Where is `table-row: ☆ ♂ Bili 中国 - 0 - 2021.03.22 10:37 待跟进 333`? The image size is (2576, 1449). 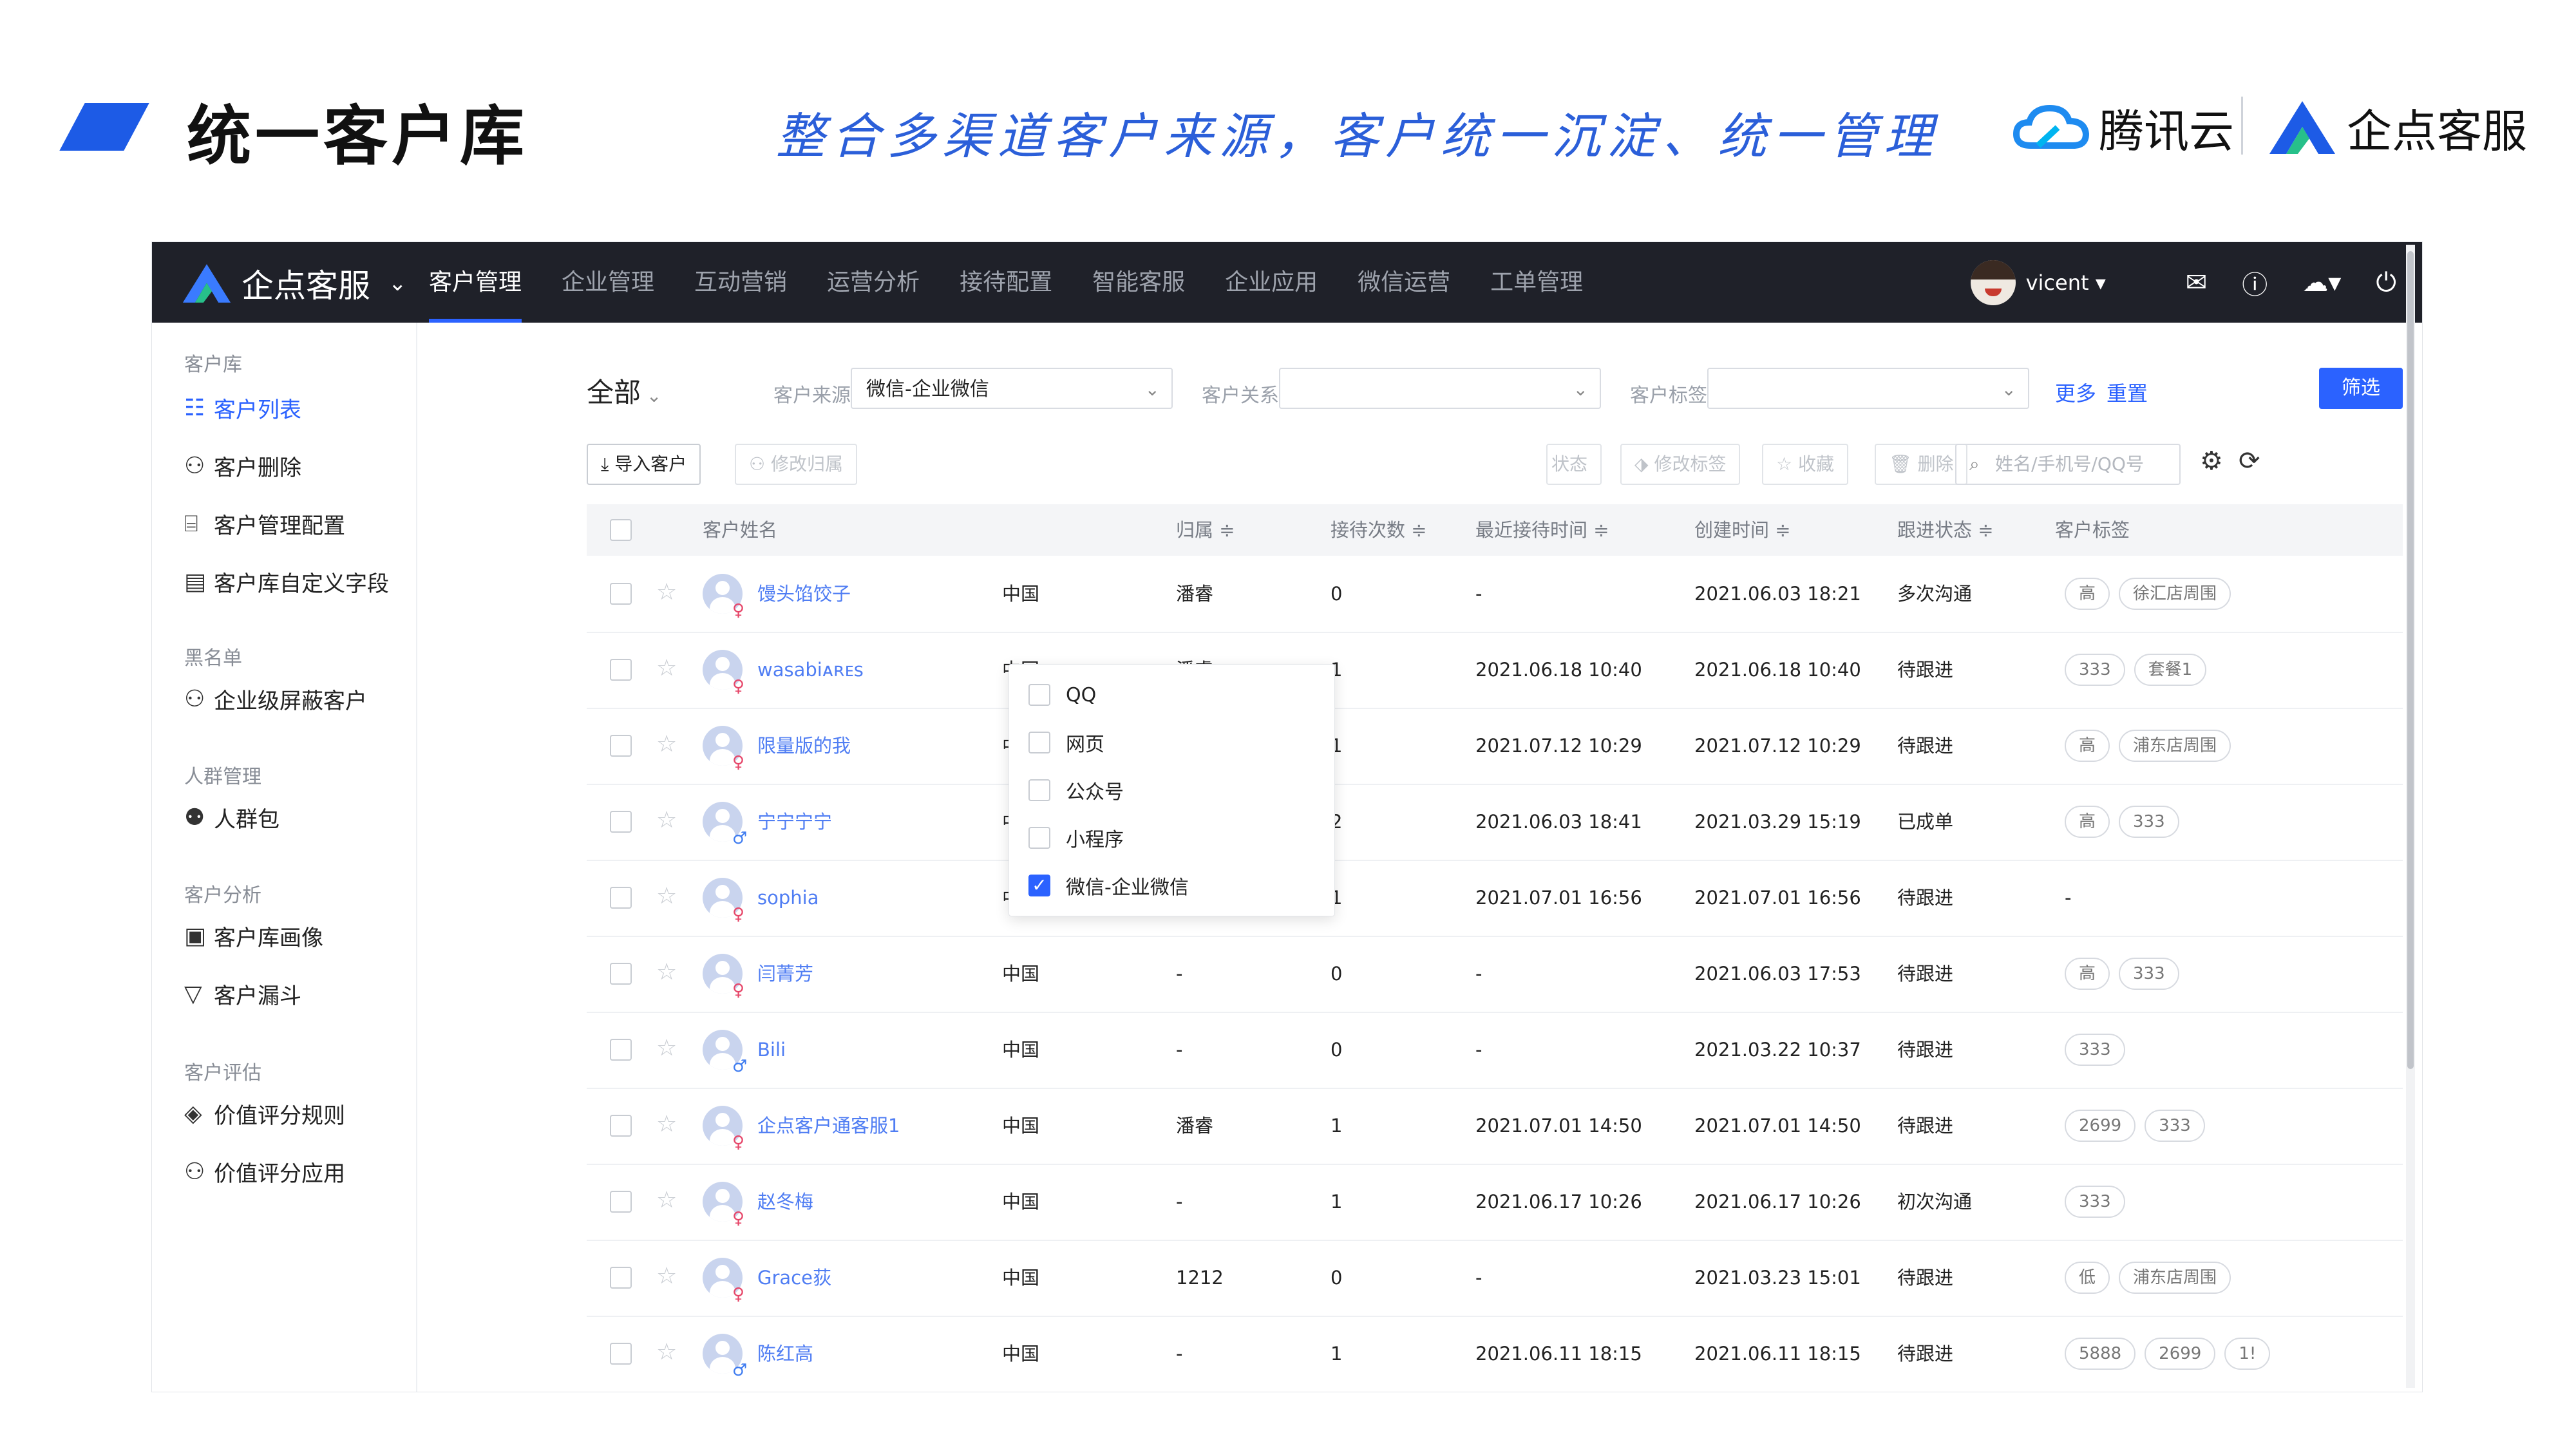
table-row: ☆ ♂ Bili 中国 - 0 - 2021.03.22 10:37 待跟进 333 is located at coordinates (1495, 1050).